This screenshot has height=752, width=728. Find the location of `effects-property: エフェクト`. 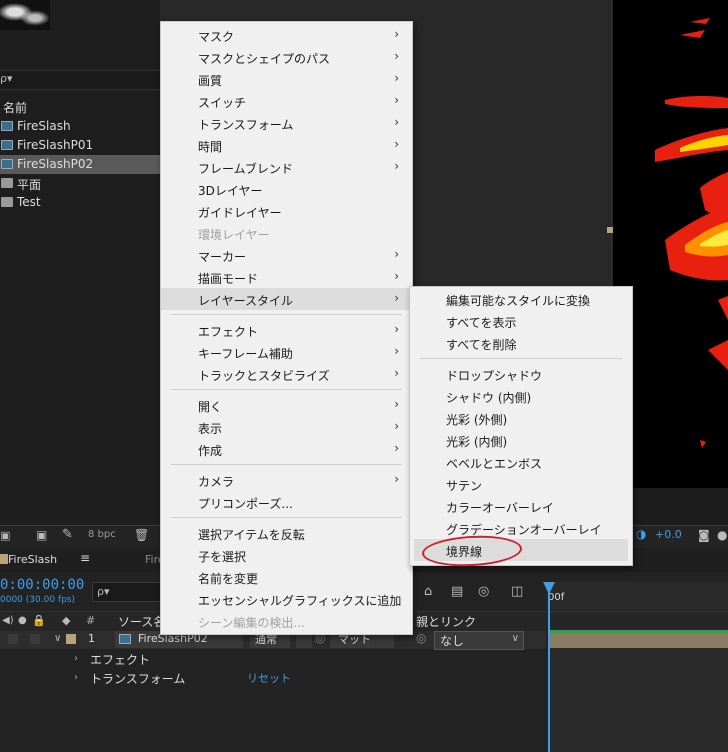

effects-property: エフェクト is located at coordinates (120, 659).